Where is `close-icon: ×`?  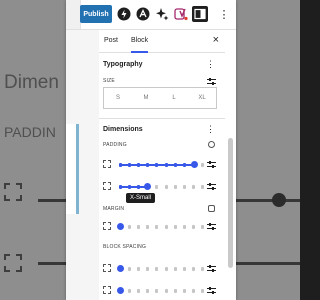 close-icon: × is located at coordinates (216, 40).